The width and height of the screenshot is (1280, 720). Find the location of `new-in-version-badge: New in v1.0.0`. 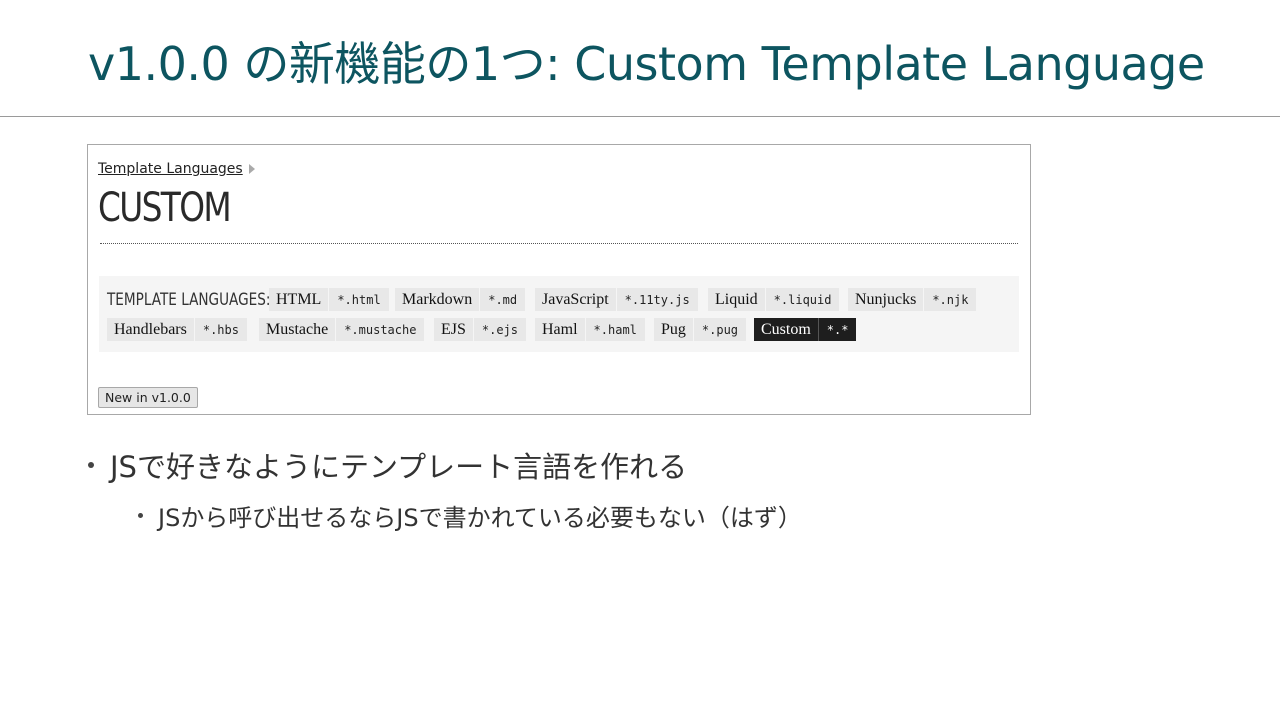

new-in-version-badge: New in v1.0.0 is located at coordinates (148, 397).